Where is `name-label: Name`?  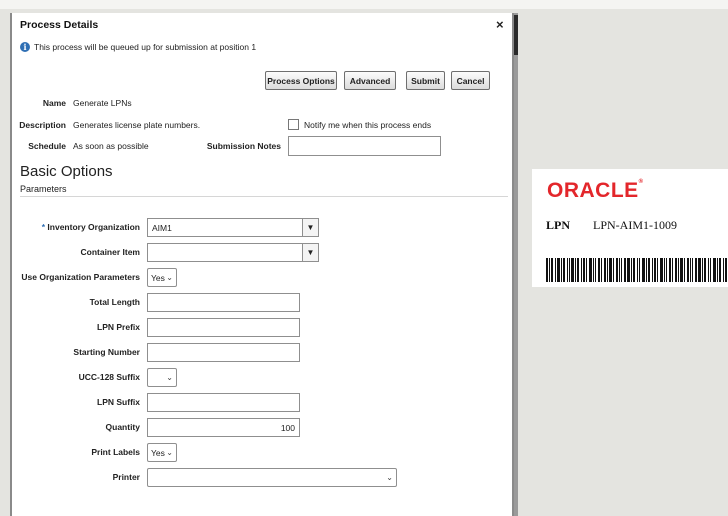
name-label: Name is located at coordinates (54, 103).